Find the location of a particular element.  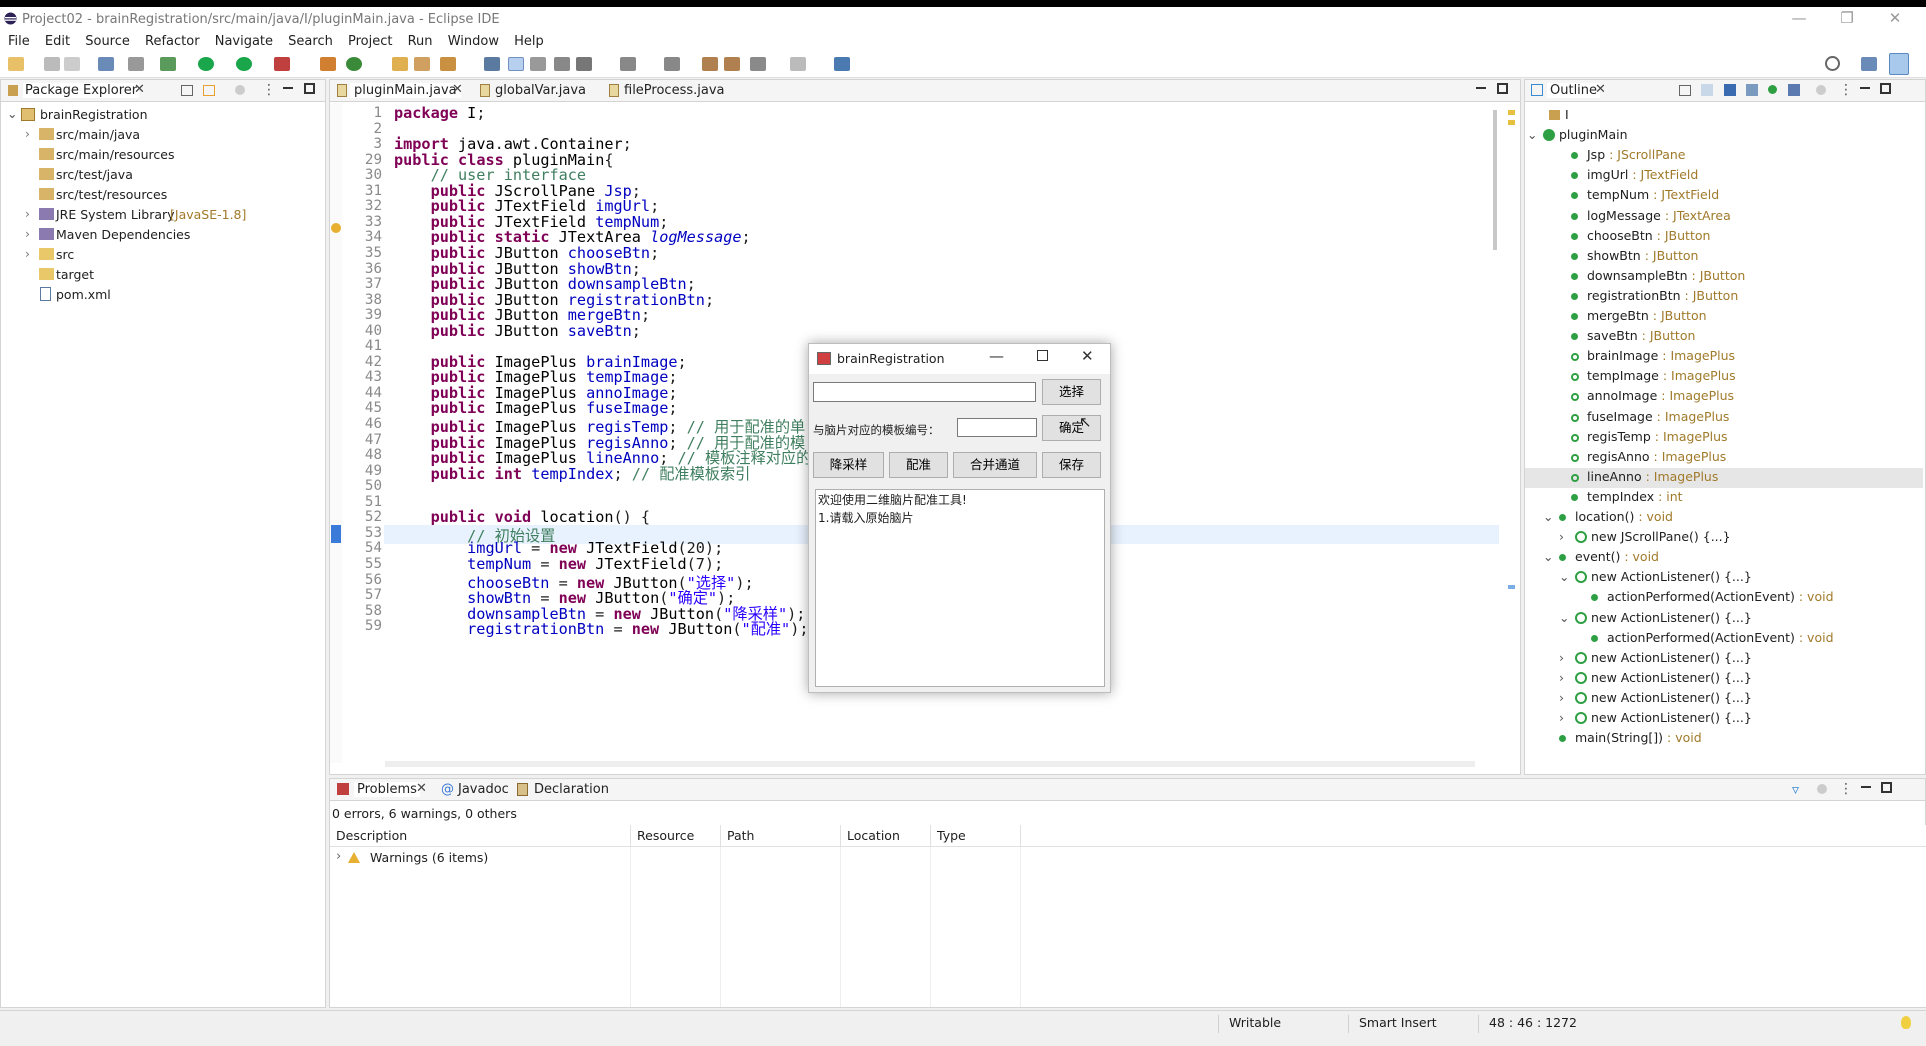

java-perspective-icon is located at coordinates (1899, 64).